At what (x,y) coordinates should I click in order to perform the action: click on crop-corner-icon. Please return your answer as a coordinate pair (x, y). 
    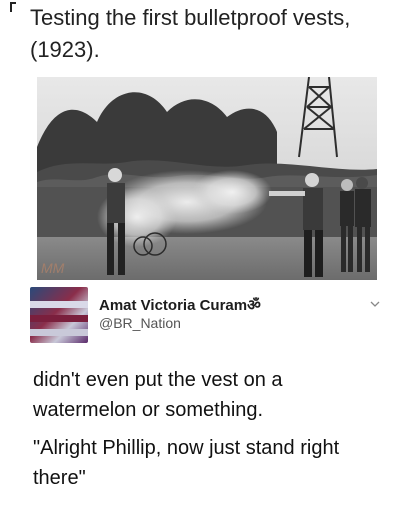
    Looking at the image, I should click on (13, 7).